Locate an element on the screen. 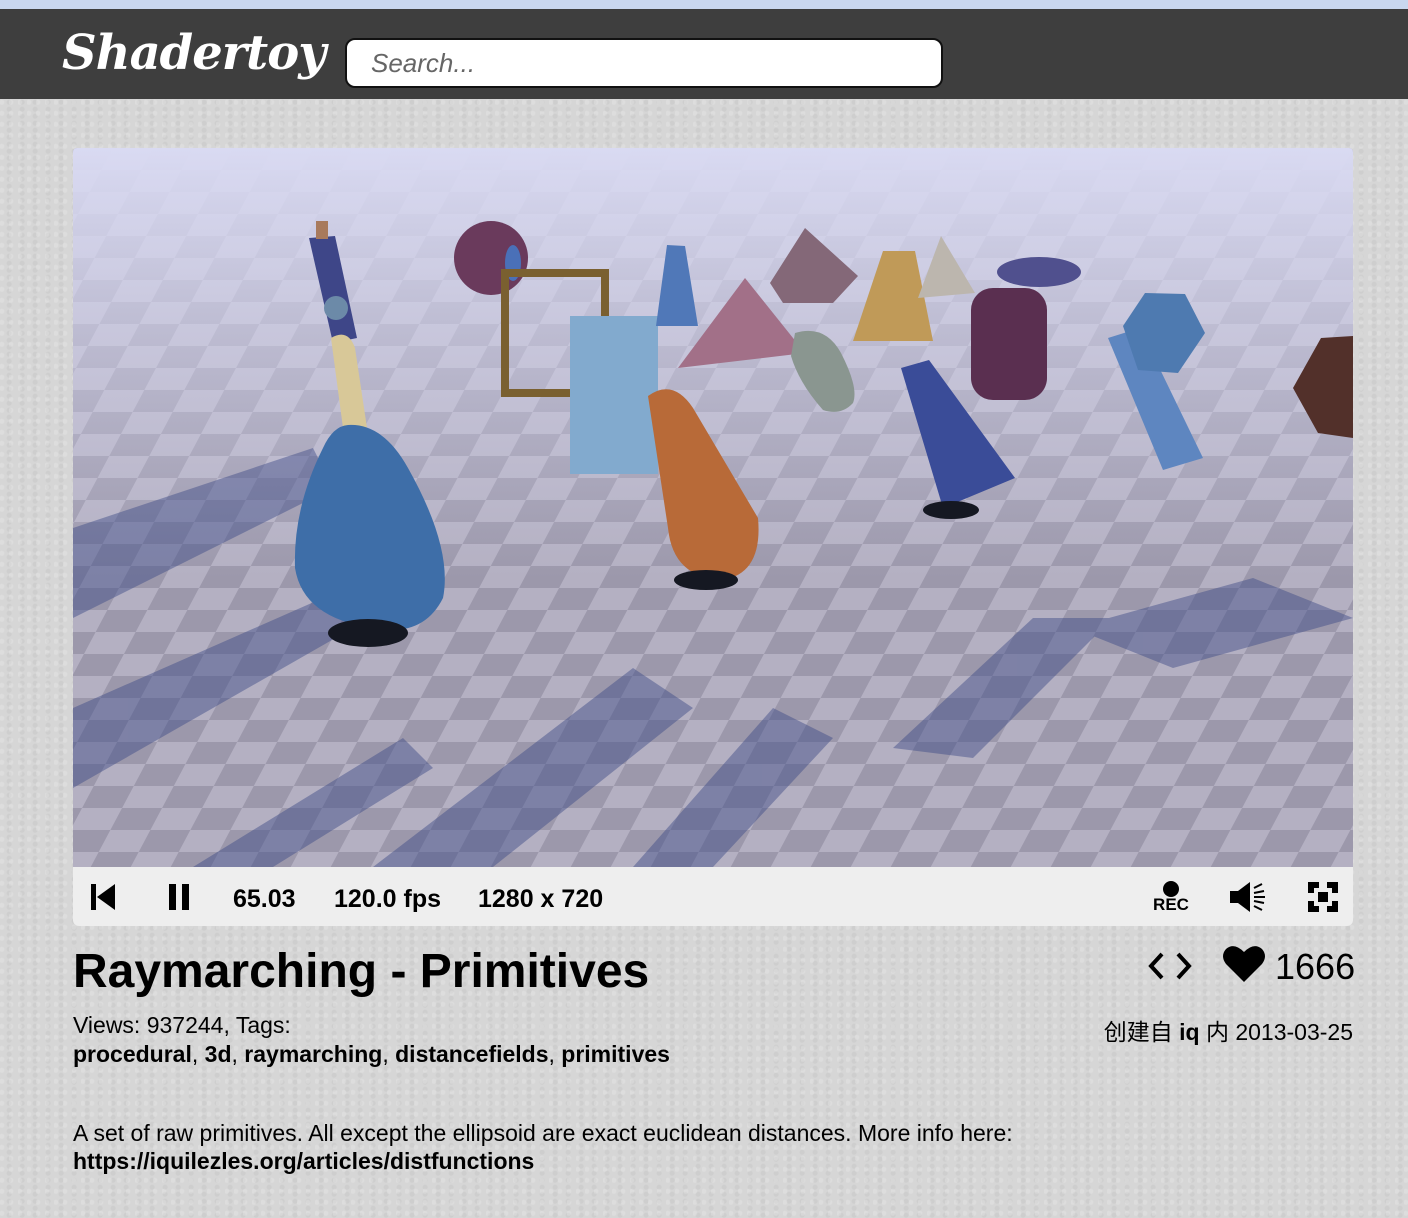 The image size is (1408, 1218). tag-link: distancefields is located at coordinates (471, 1054).